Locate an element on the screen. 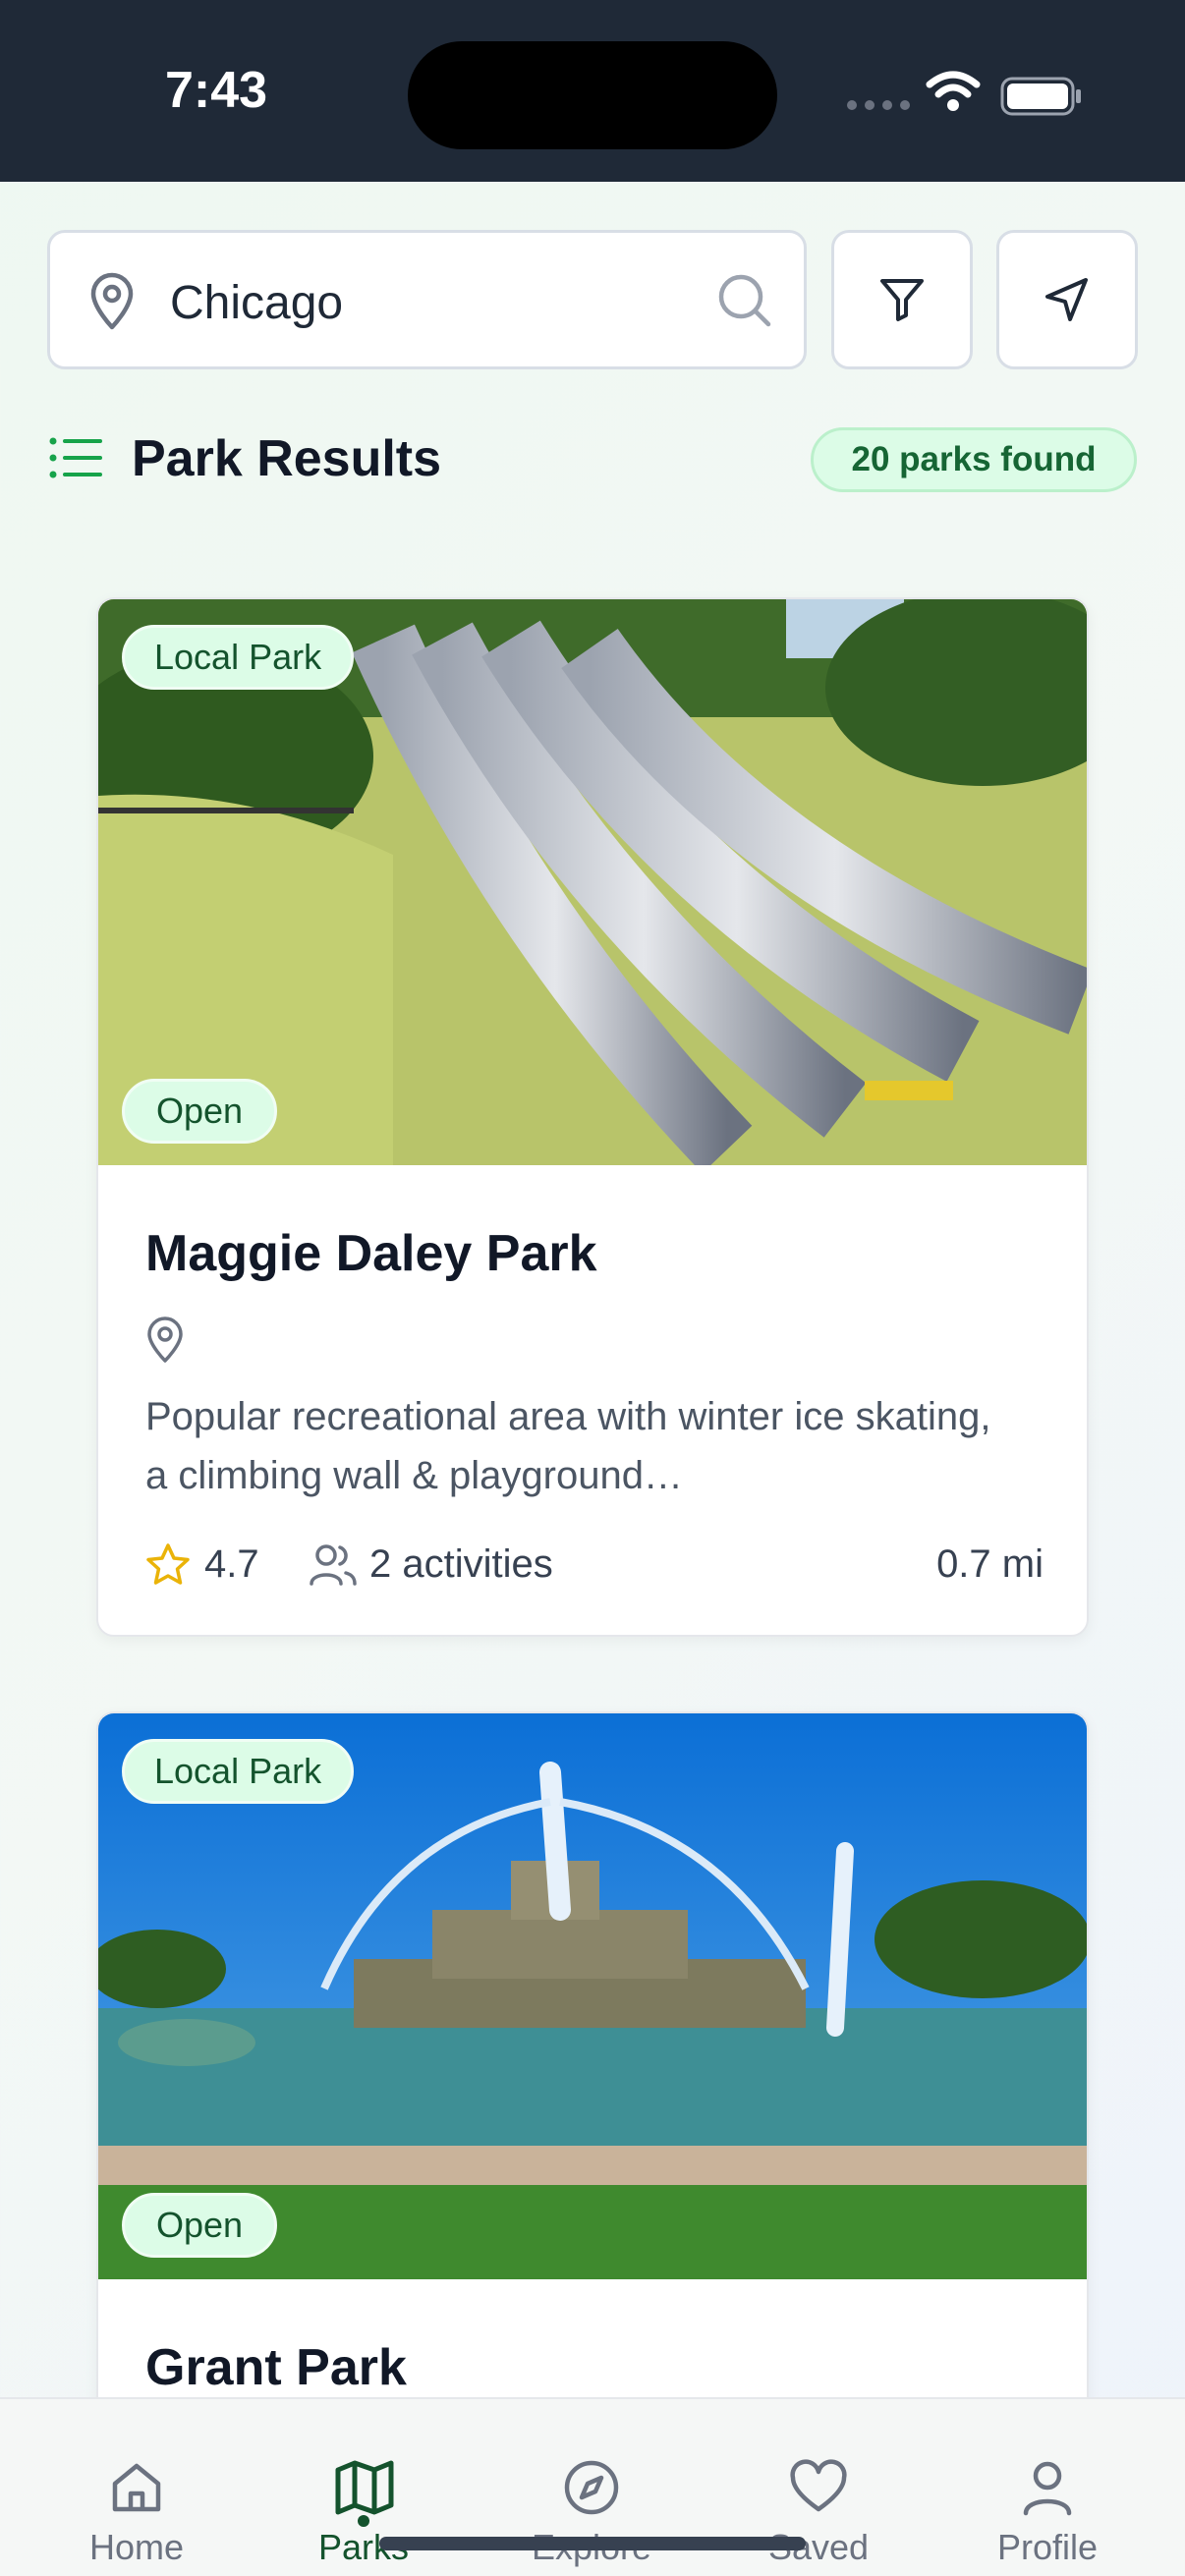 The width and height of the screenshot is (1185, 2576). people-icon is located at coordinates (334, 1565).